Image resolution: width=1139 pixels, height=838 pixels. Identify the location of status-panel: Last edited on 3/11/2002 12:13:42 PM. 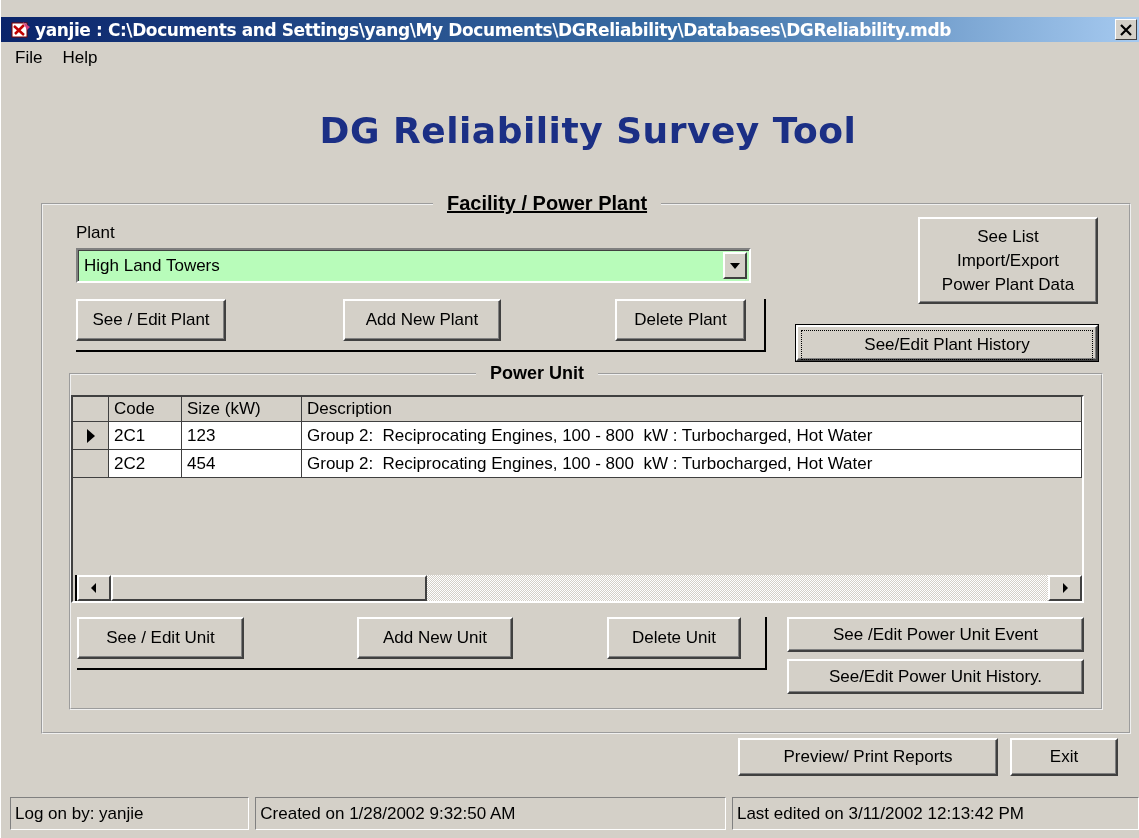
(935, 813).